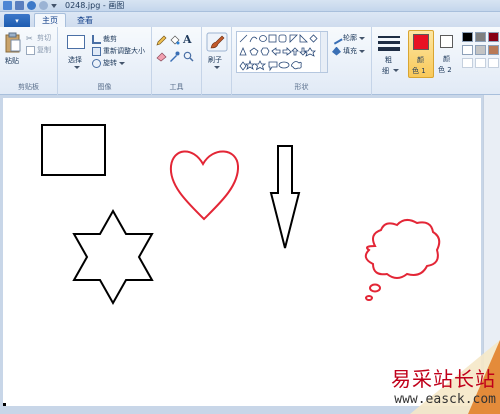 Image resolution: width=500 pixels, height=414 pixels. What do you see at coordinates (446, 41) in the screenshot?
I see `color2-swatch` at bounding box center [446, 41].